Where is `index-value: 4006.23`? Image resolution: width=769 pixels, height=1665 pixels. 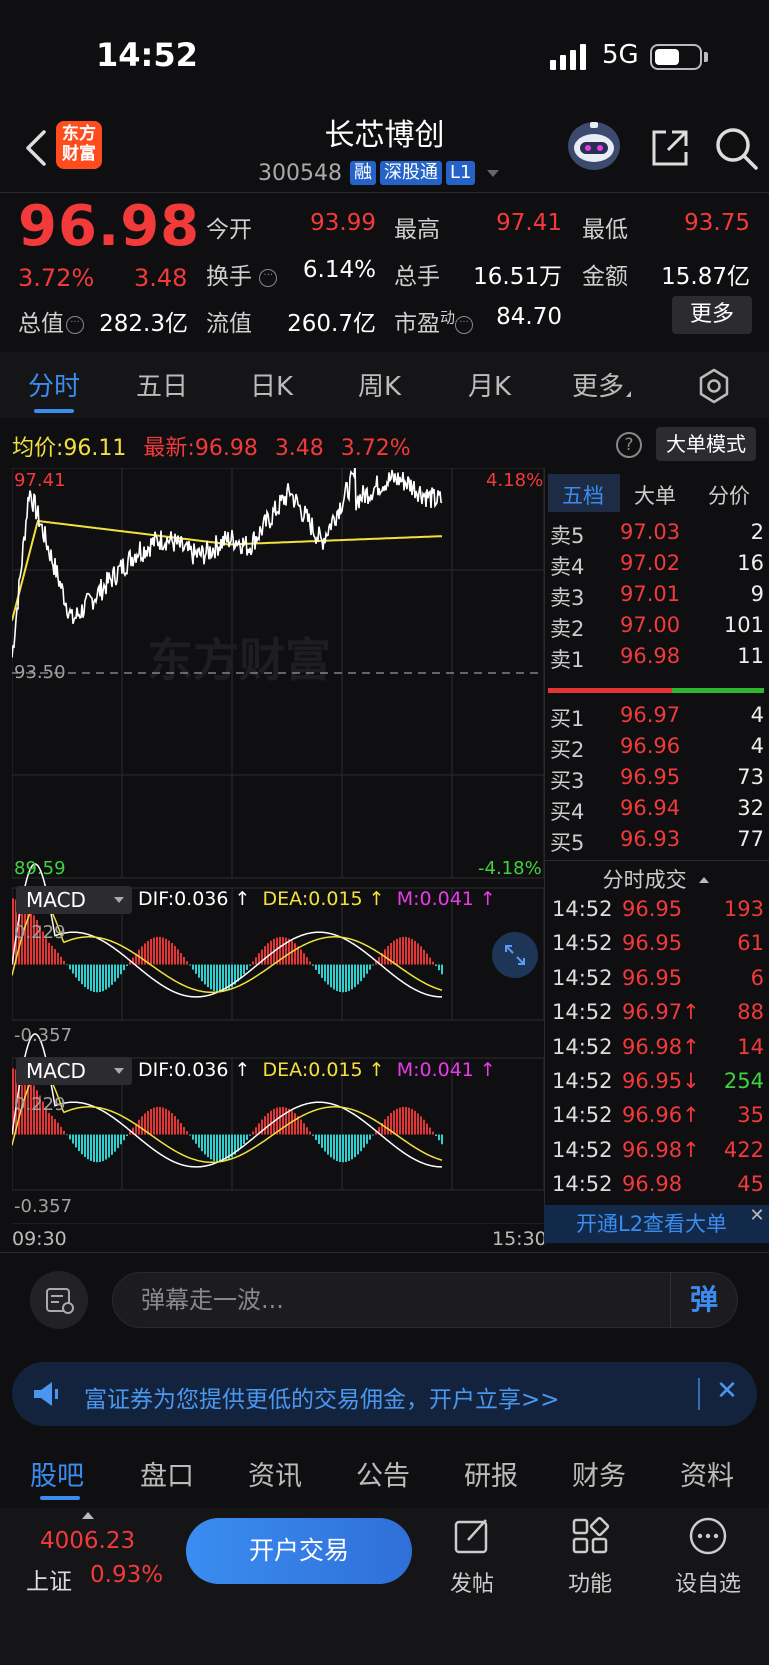
index-value: 4006.23 is located at coordinates (87, 1541).